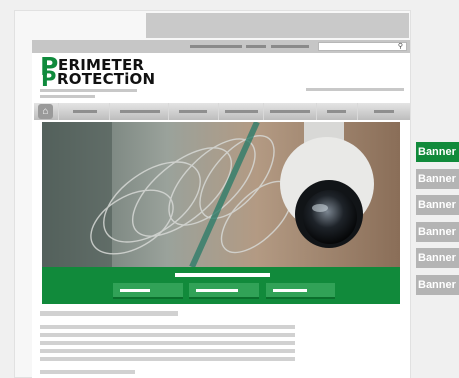  Describe the element at coordinates (45, 111) in the screenshot. I see `home-icon: ⌂` at that location.